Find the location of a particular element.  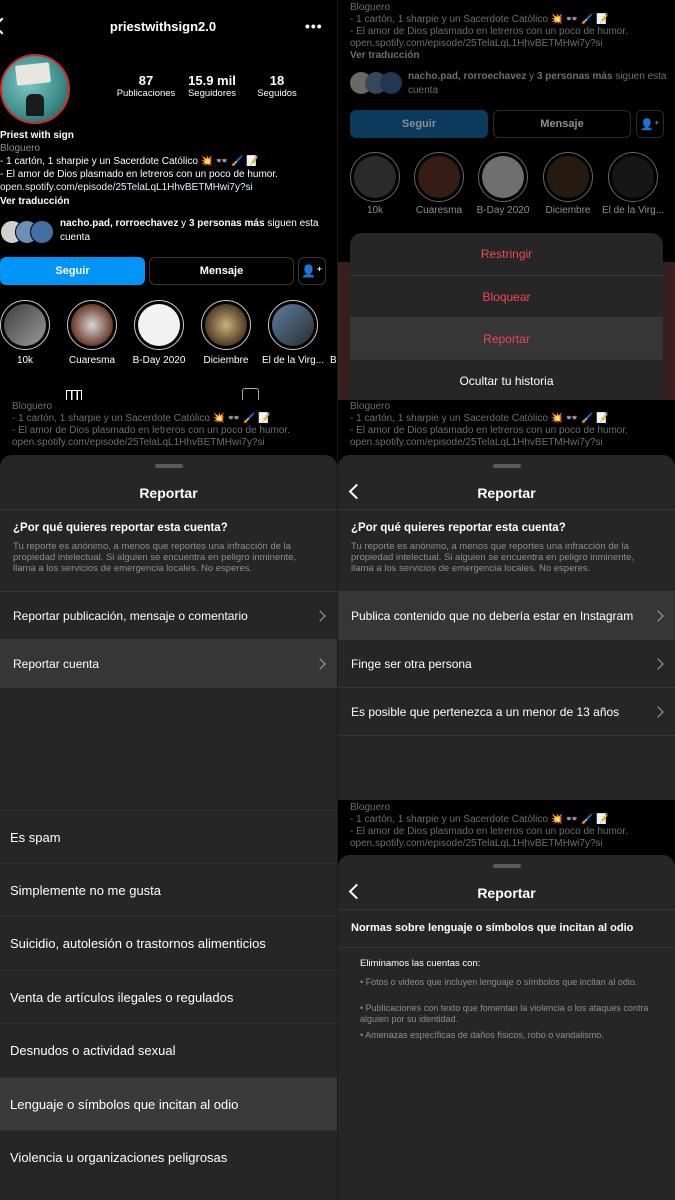

faded-highlight-label: Cuaresma is located at coordinates (439, 210).